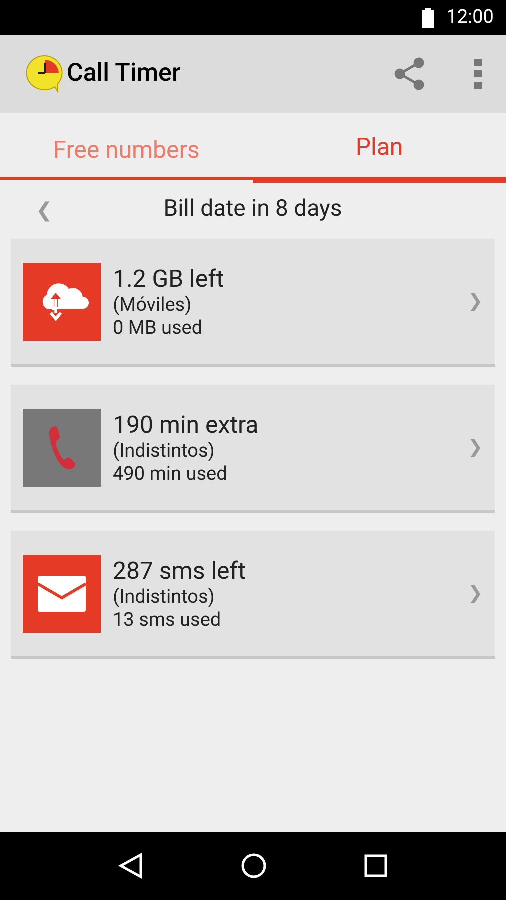 This screenshot has width=506, height=900. Describe the element at coordinates (180, 570) in the screenshot. I see `plan-title: 287 sms left` at that location.